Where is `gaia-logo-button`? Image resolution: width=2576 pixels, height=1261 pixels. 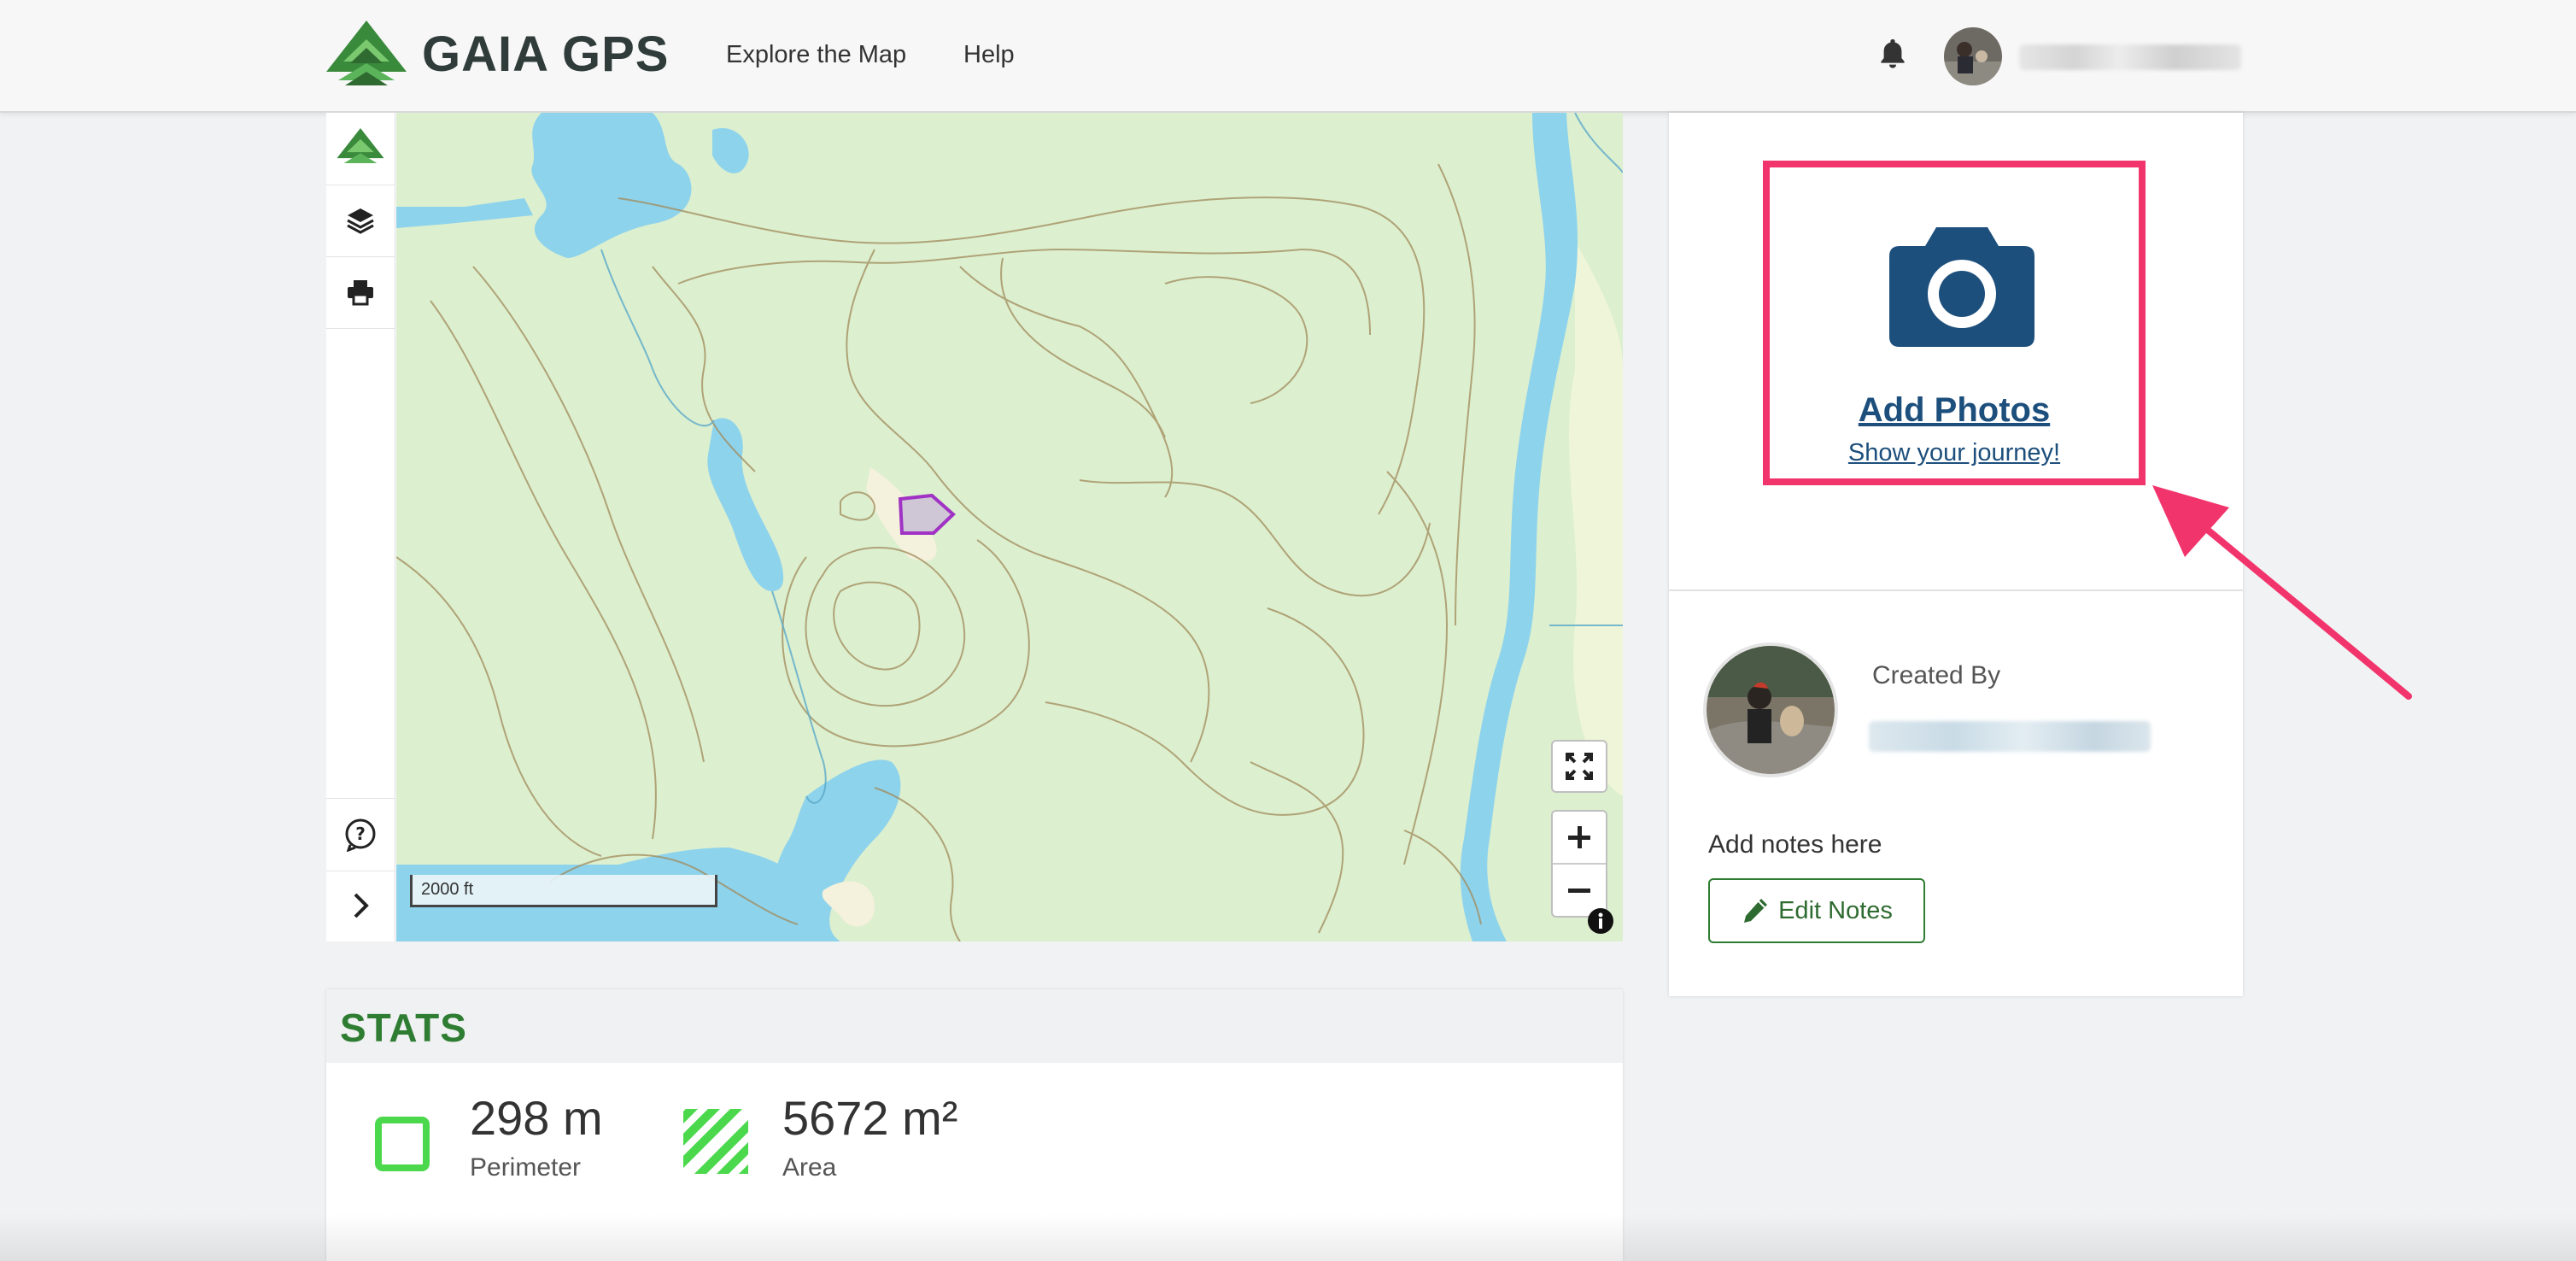 gaia-logo-button is located at coordinates (360, 149).